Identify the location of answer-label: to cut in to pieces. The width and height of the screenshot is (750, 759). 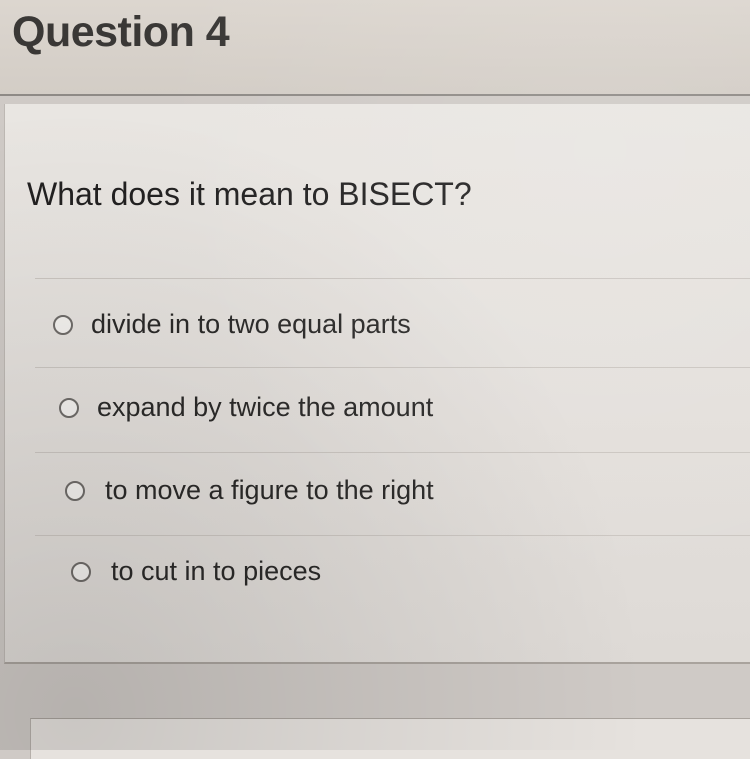
(216, 571).